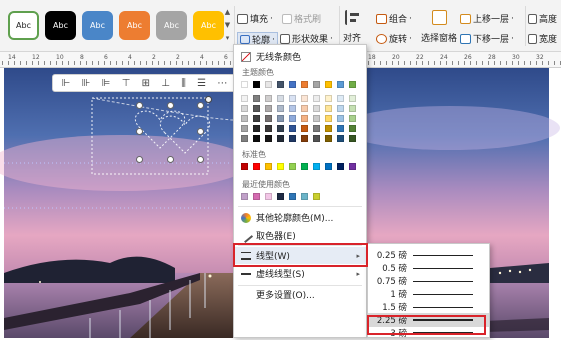 This screenshot has width=561, height=340. I want to click on send-backward-button: 下移一层 ·, so click(487, 38).